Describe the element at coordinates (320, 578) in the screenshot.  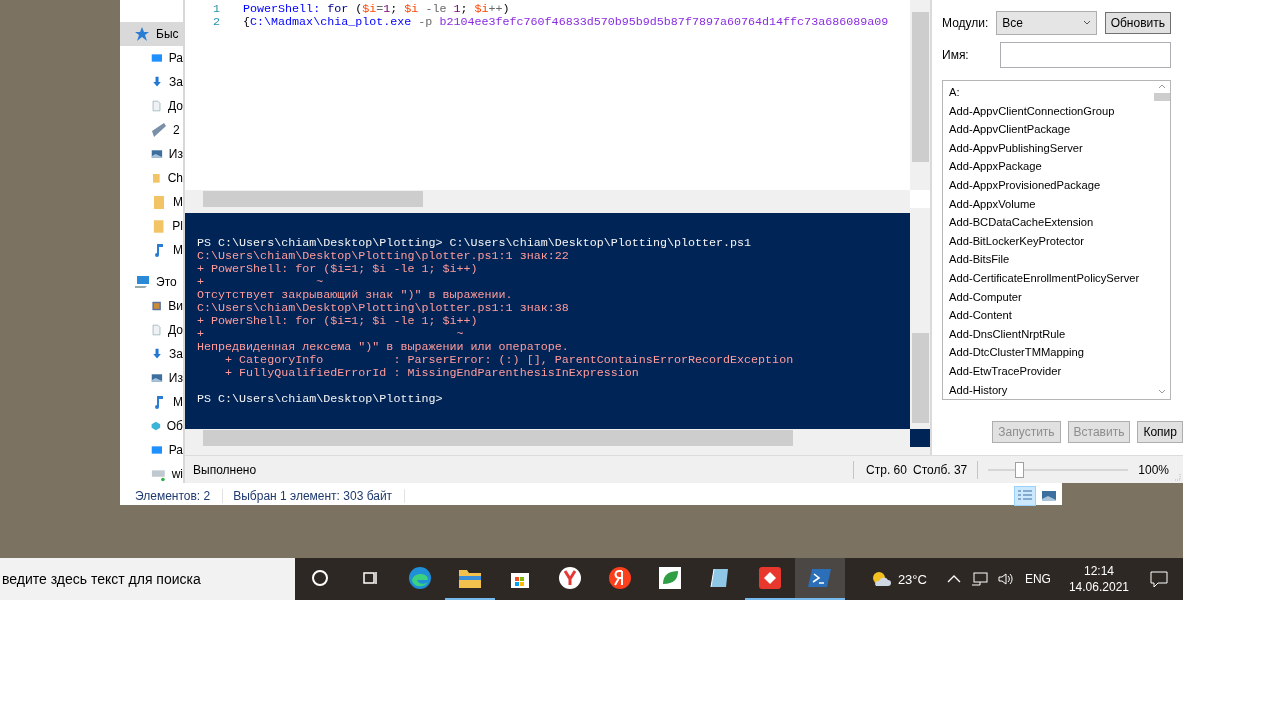
I see `circle-icon` at that location.